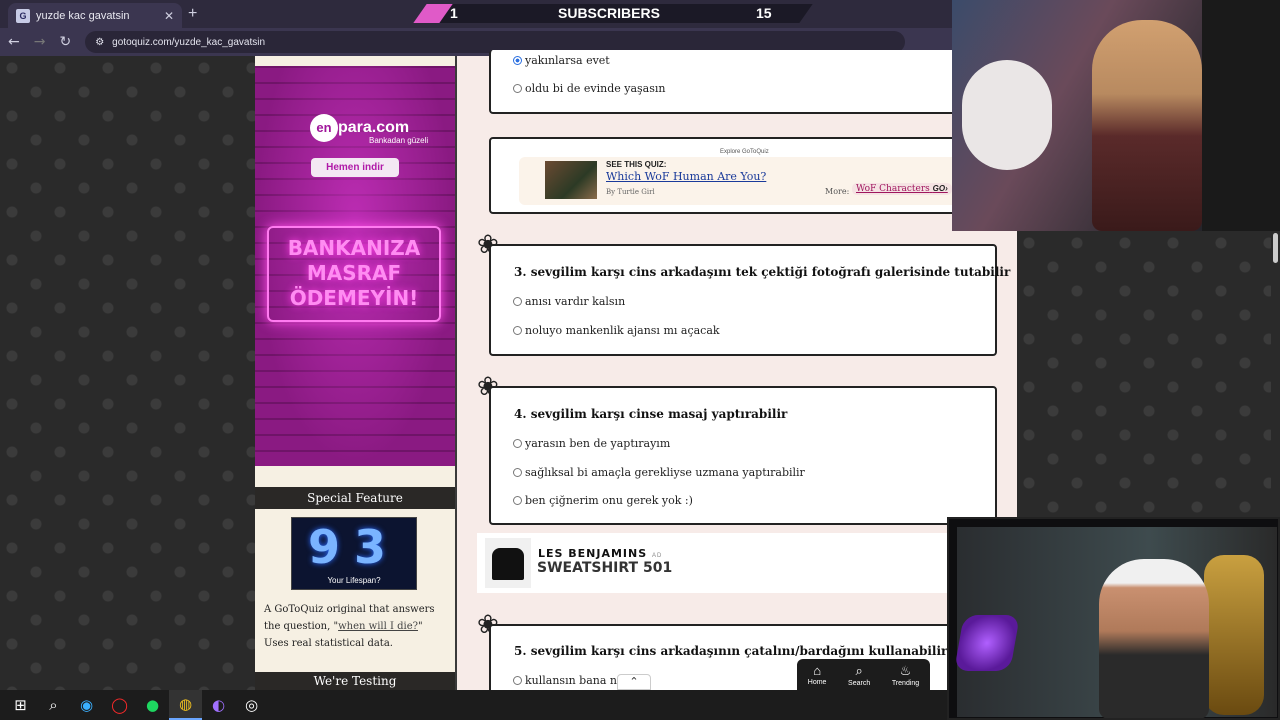 The width and height of the screenshot is (1280, 720). Describe the element at coordinates (354, 580) in the screenshot. I see `lifespan-caption: Your Lifespan?` at that location.